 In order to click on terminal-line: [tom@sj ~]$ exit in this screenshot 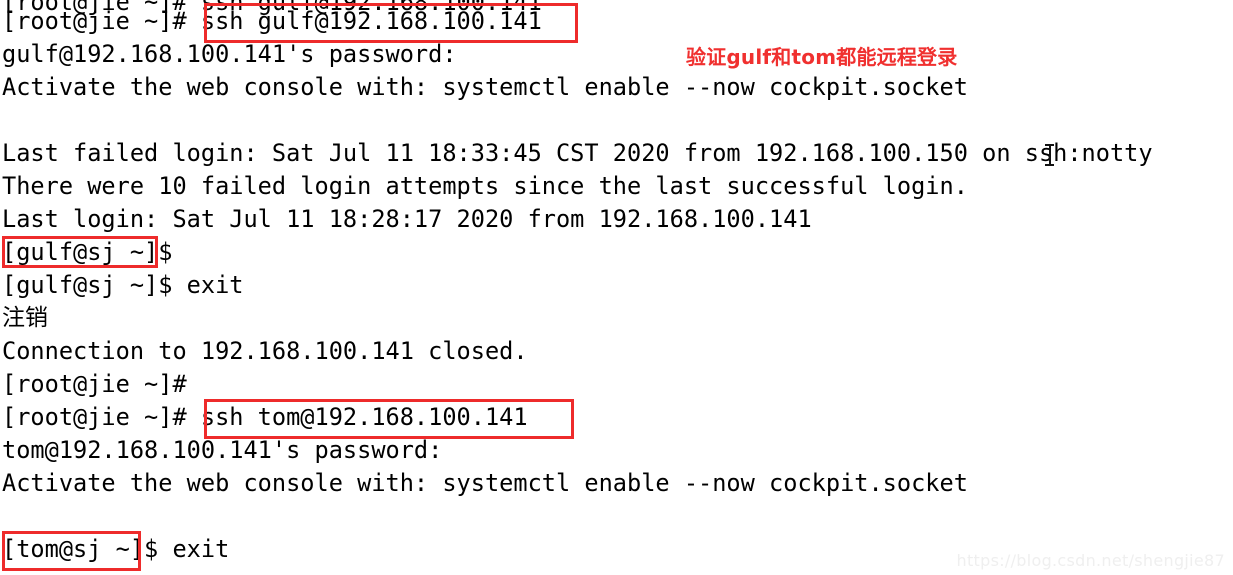, I will do `click(116, 549)`.